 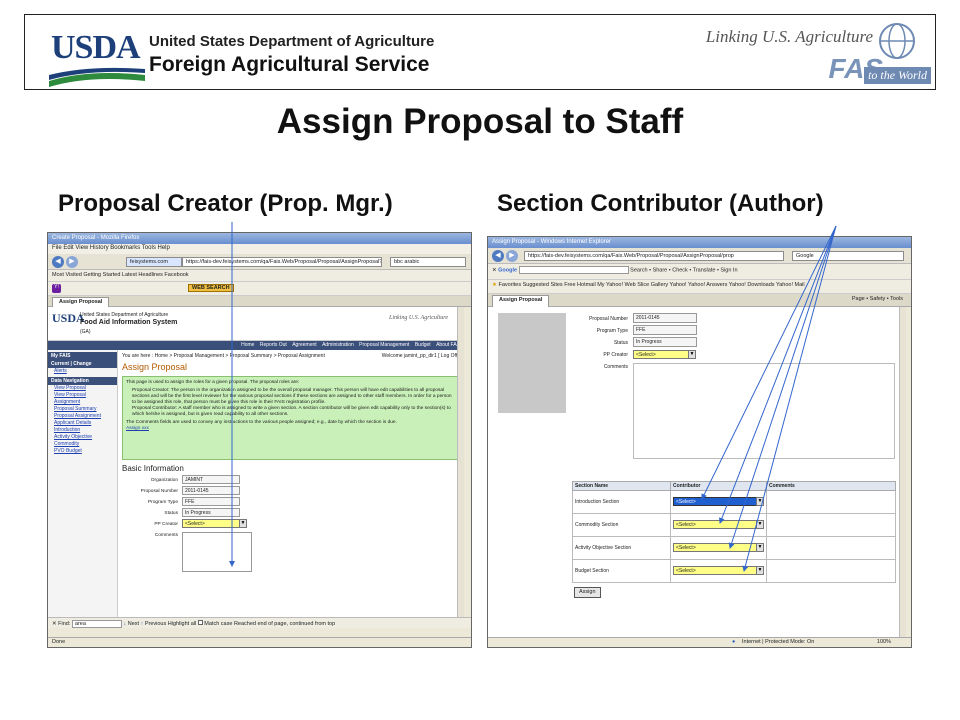 What do you see at coordinates (82, 371) in the screenshot?
I see `sidebar-link-alerts: Alerts` at bounding box center [82, 371].